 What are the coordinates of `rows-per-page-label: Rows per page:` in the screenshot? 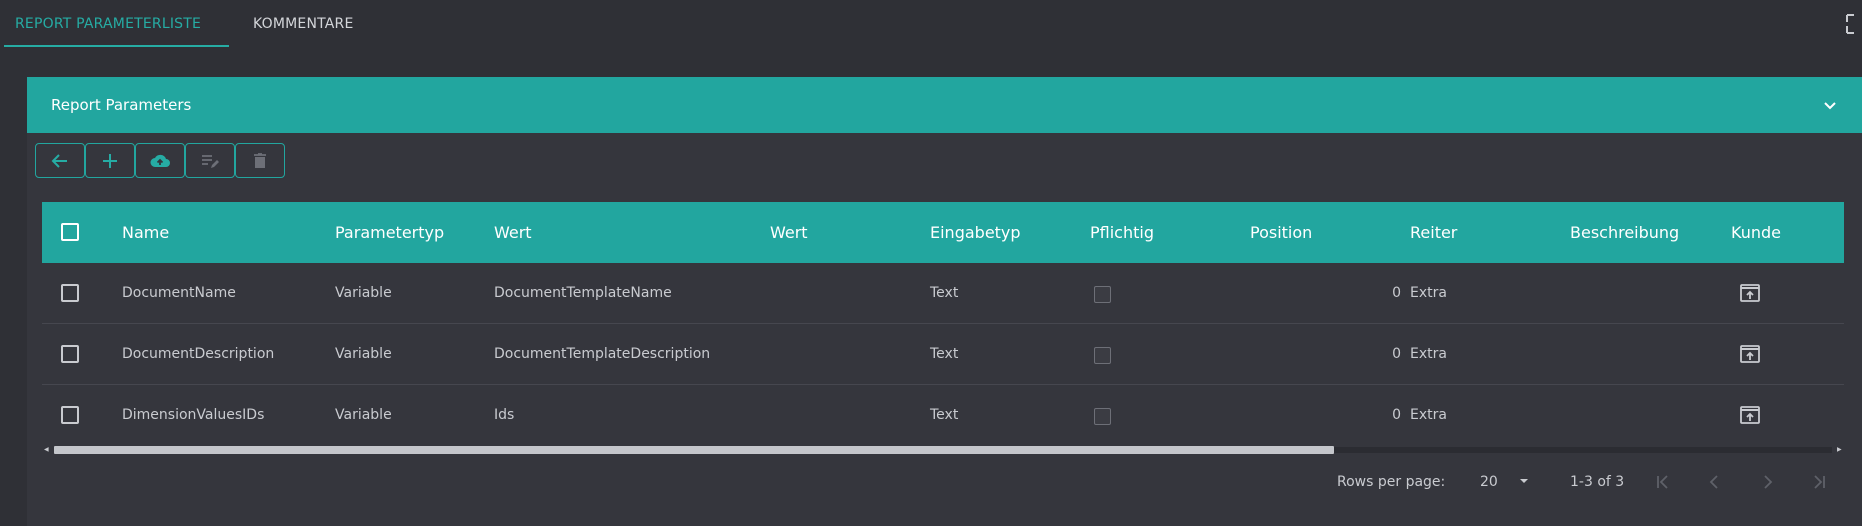 It's located at (1391, 482).